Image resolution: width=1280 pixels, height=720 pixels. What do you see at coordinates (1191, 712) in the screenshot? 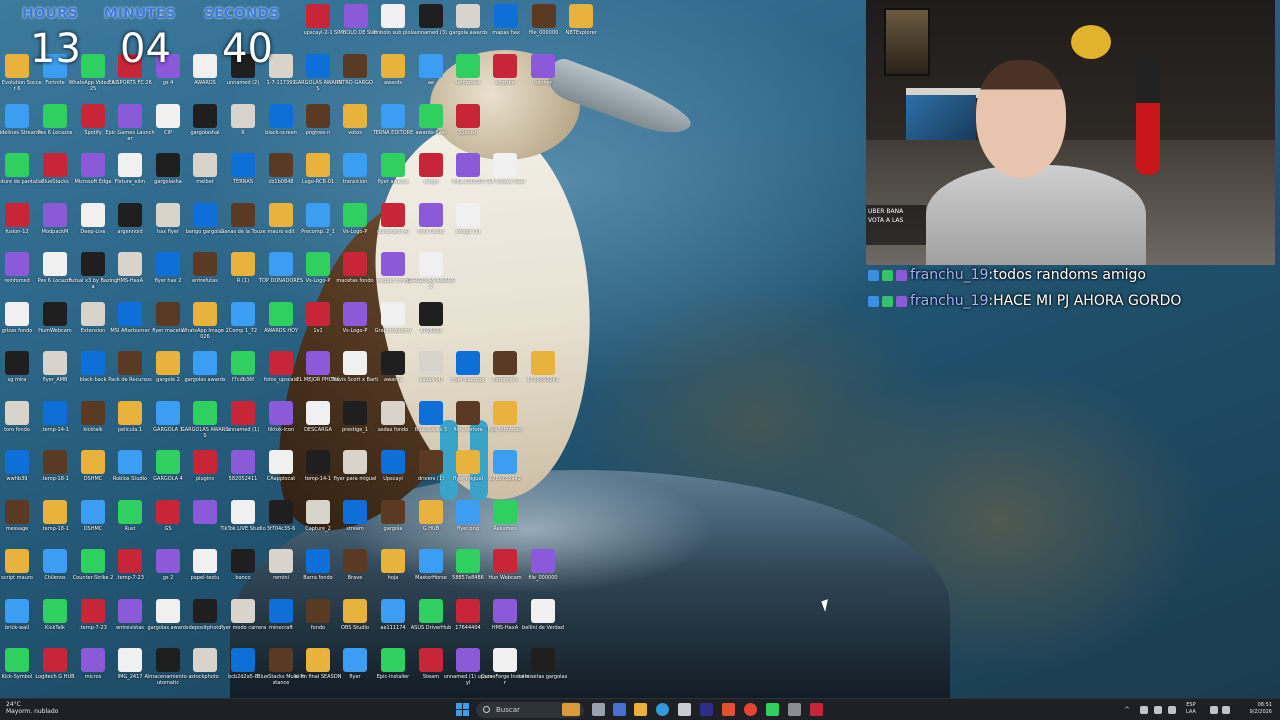
I see `lang-line: LAA` at bounding box center [1191, 712].